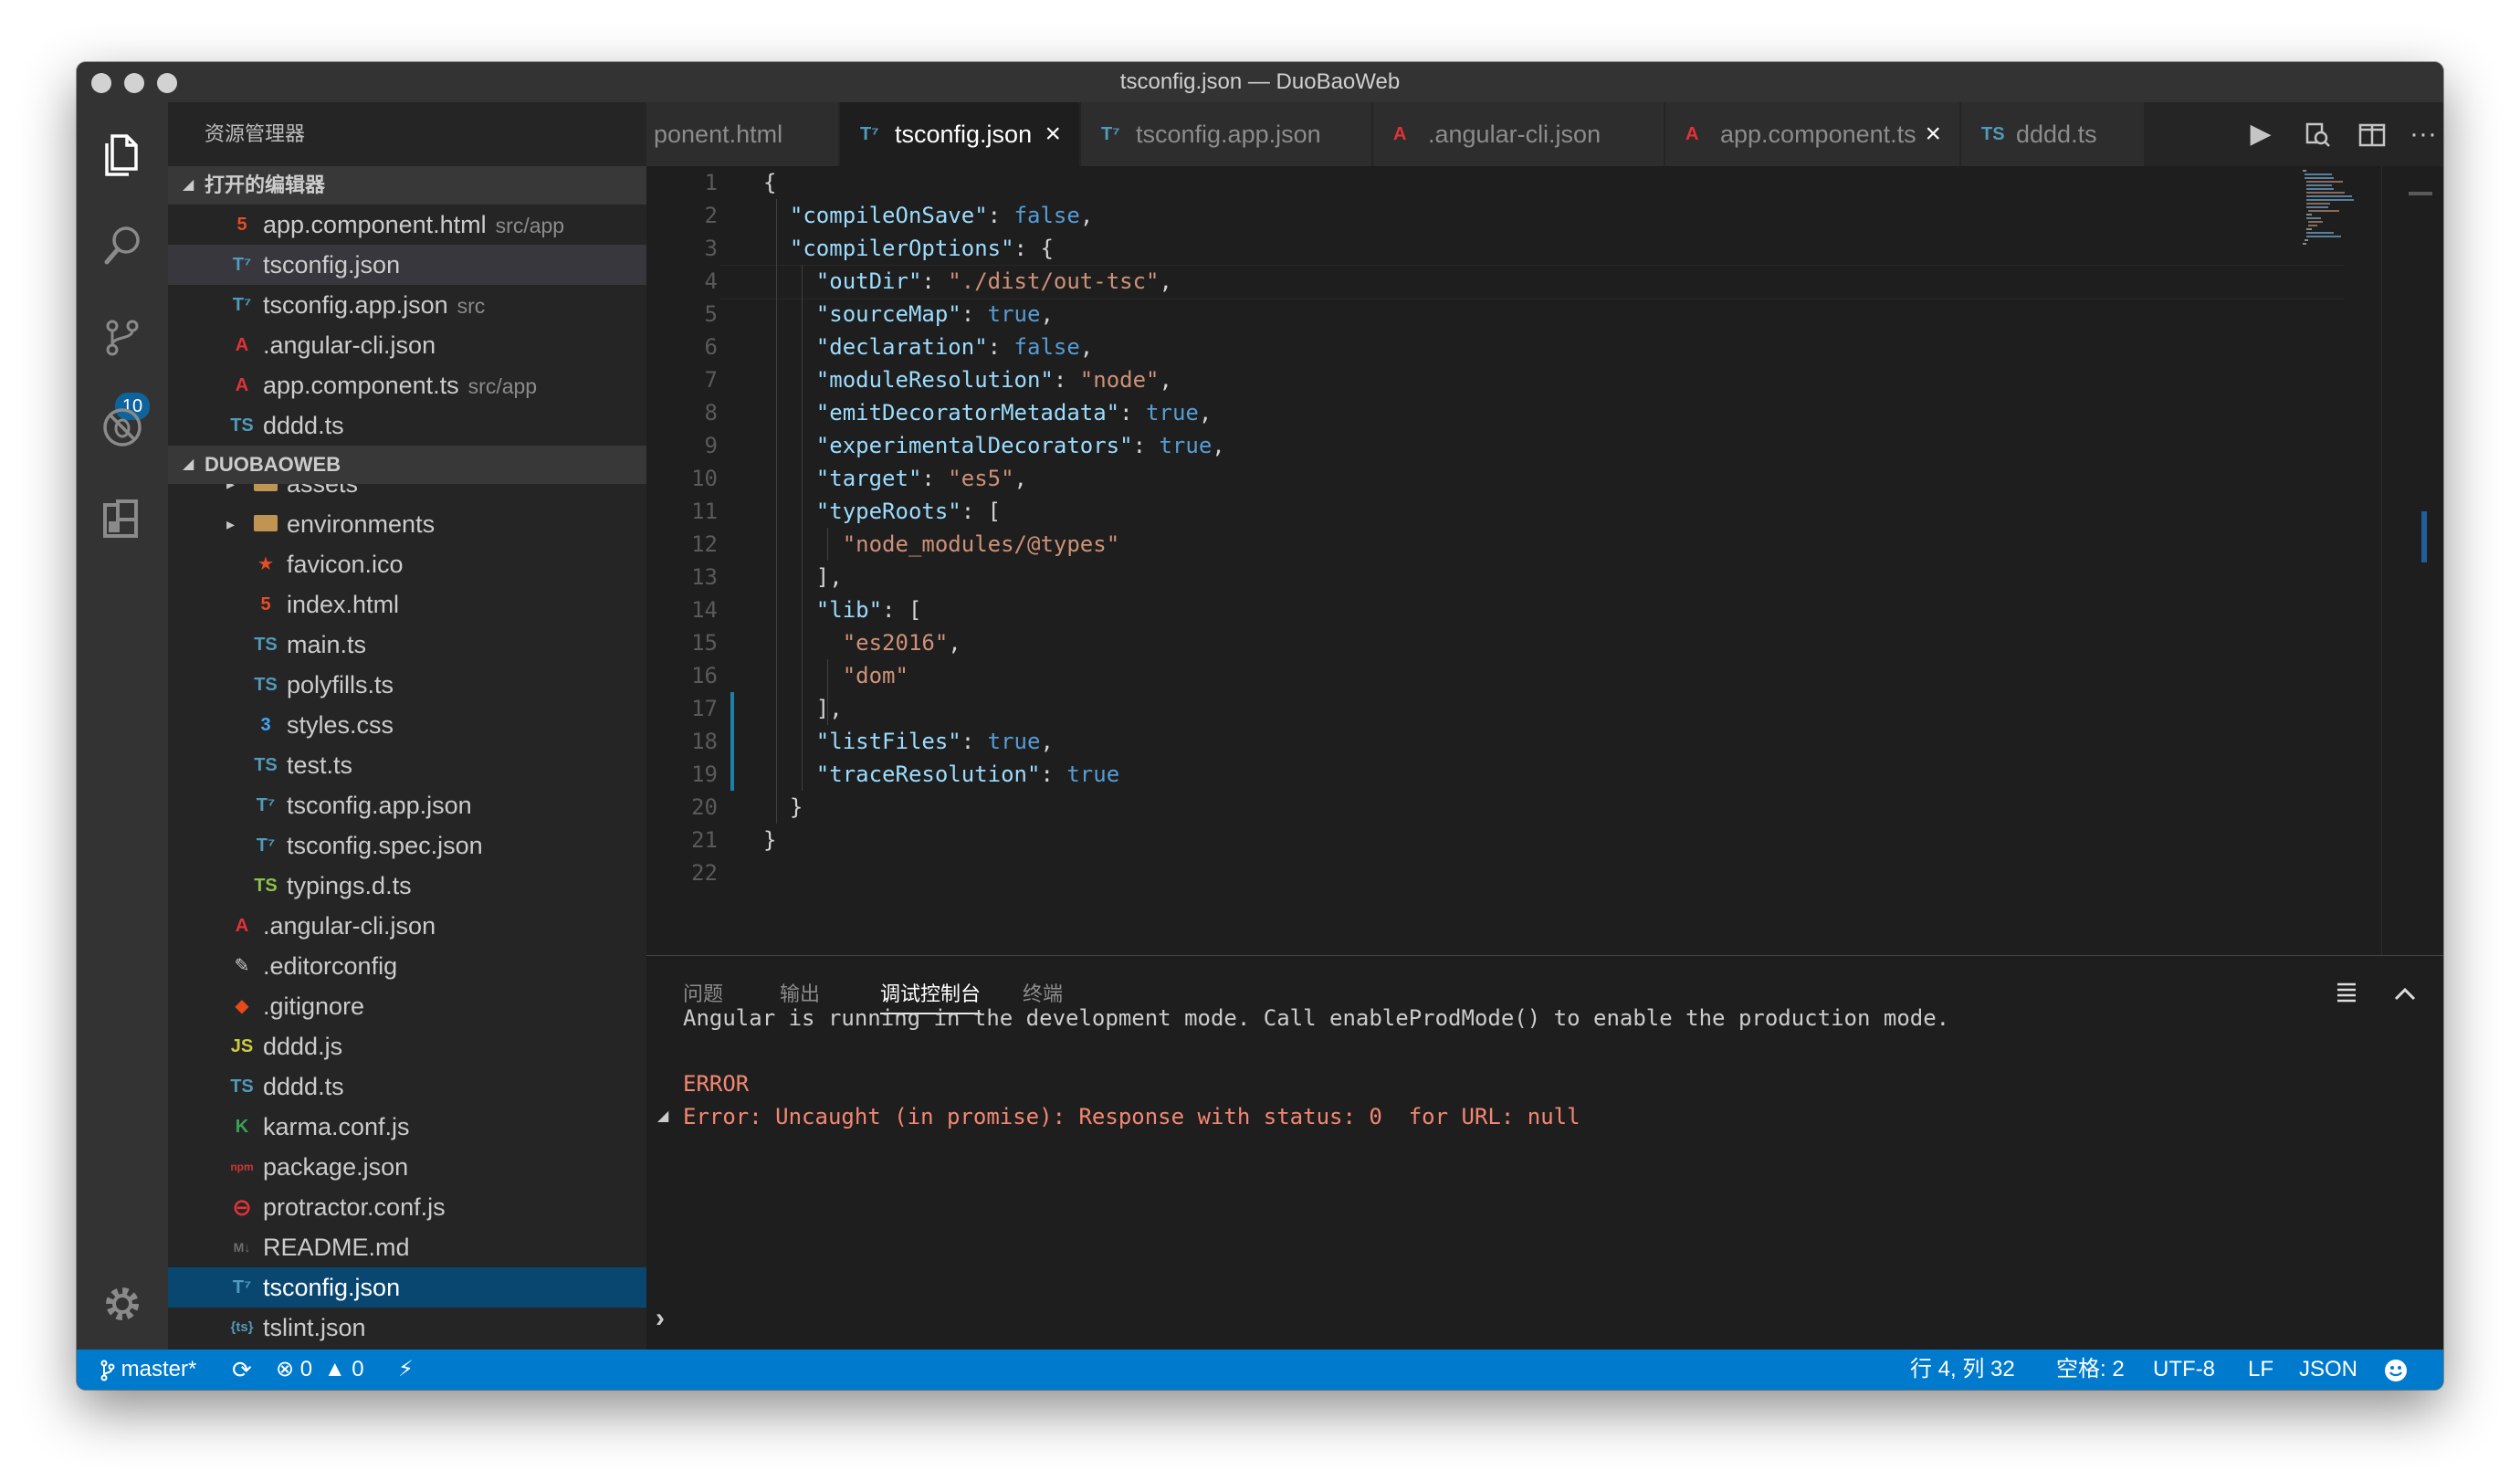 The width and height of the screenshot is (2520, 1481). Describe the element at coordinates (908, 248) in the screenshot. I see `code-line: "compilerOptions": {` at that location.